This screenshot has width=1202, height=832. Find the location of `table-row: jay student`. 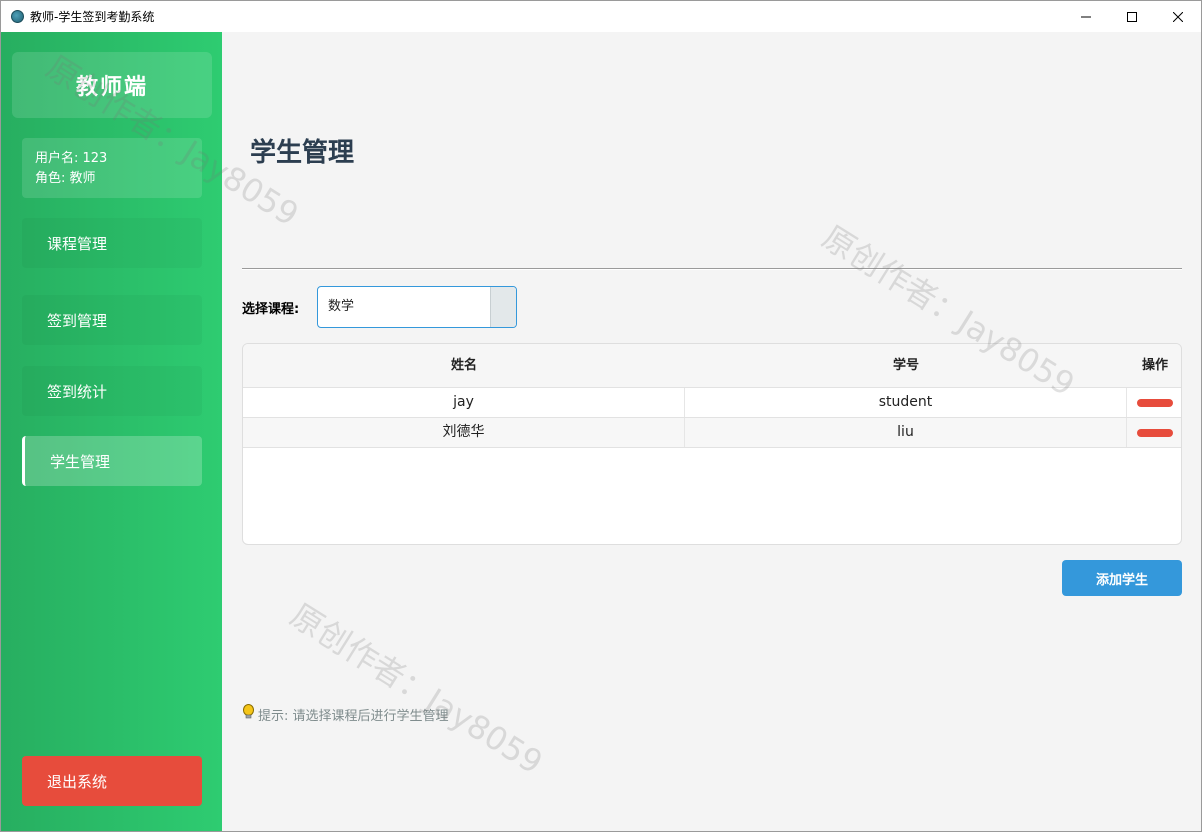

table-row: jay student is located at coordinates (712, 403).